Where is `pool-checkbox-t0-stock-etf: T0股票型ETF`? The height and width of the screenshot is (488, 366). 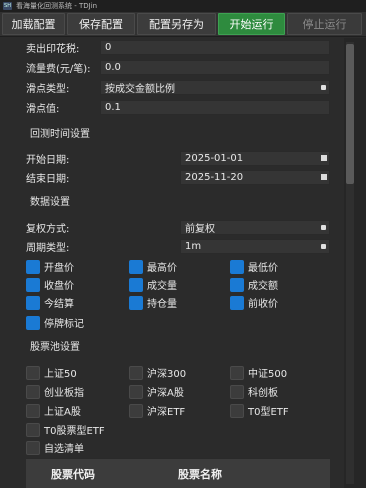
pool-checkbox-t0-stock-etf: T0股票型ETF is located at coordinates (65, 429).